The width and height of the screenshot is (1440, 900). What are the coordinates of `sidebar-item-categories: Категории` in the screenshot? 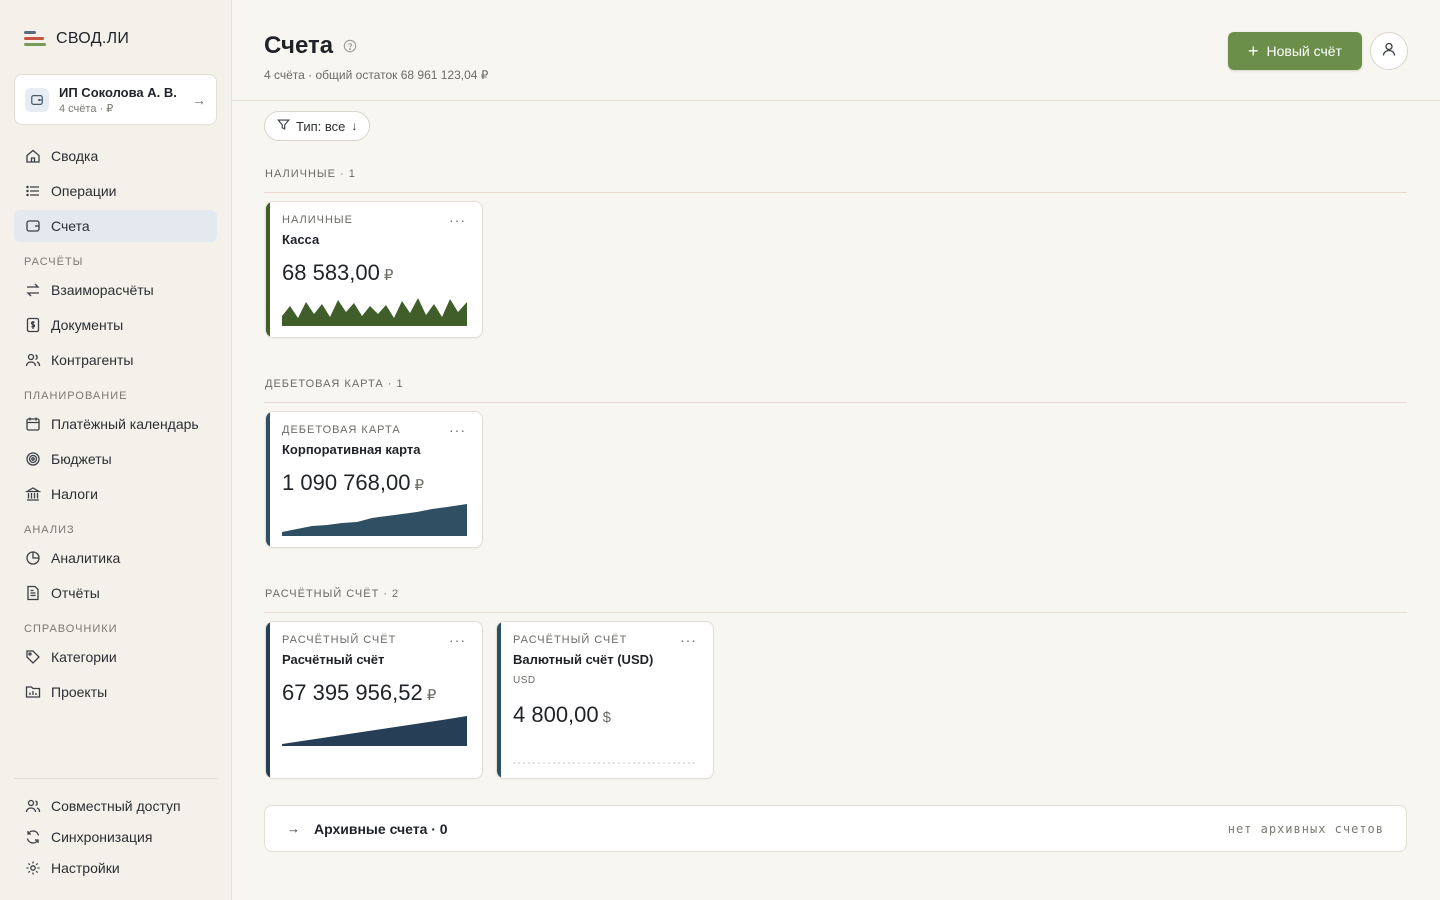 It's located at (115, 657).